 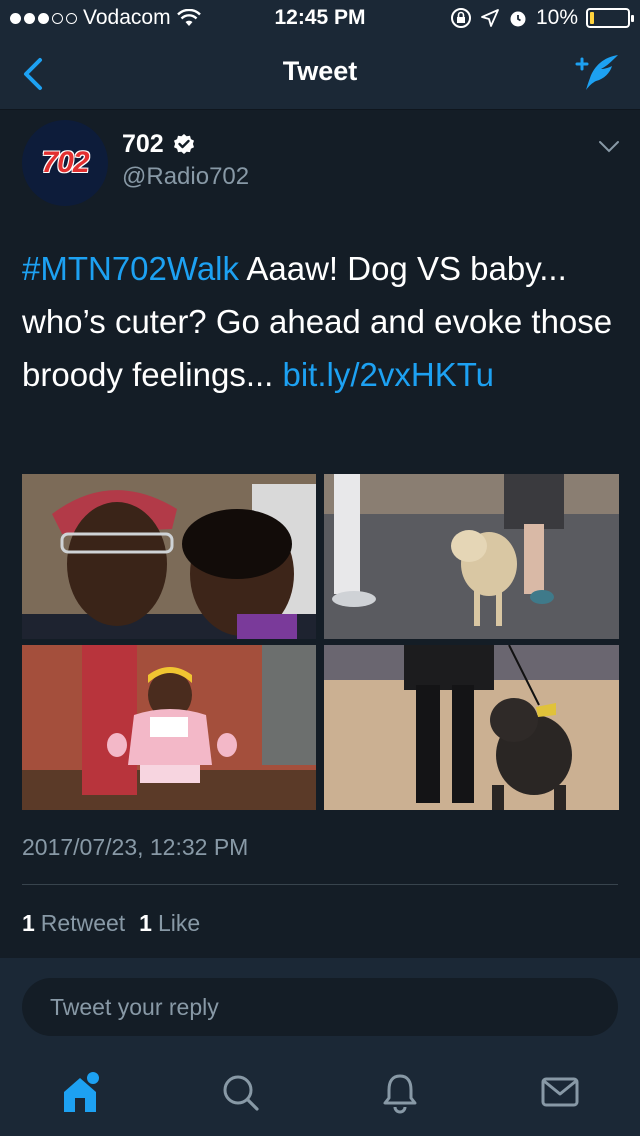 I want to click on battery-percent: 10%, so click(x=556, y=17).